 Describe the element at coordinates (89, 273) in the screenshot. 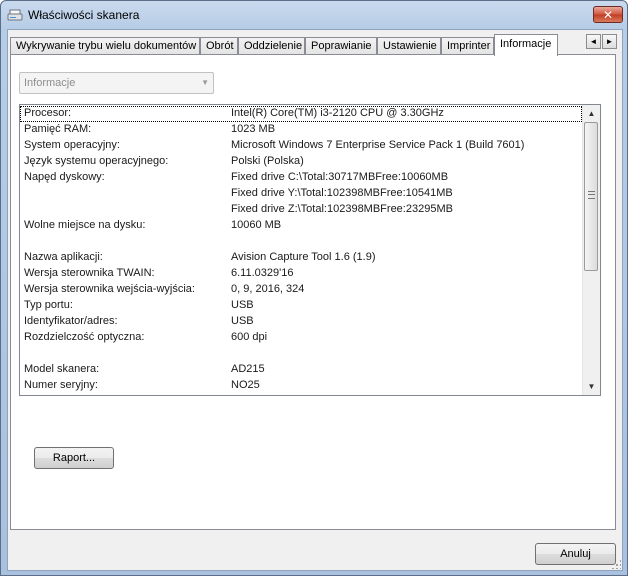

I see `info-label: Wersja sterownika TWAIN:` at that location.